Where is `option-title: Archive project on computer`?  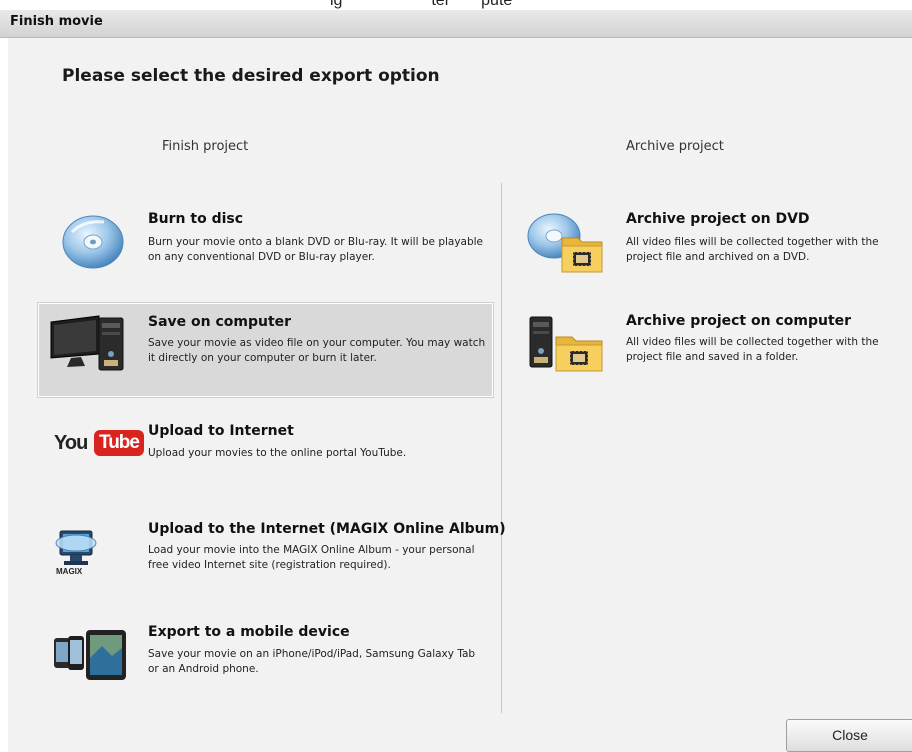
option-title: Archive project on computer is located at coordinates (739, 321).